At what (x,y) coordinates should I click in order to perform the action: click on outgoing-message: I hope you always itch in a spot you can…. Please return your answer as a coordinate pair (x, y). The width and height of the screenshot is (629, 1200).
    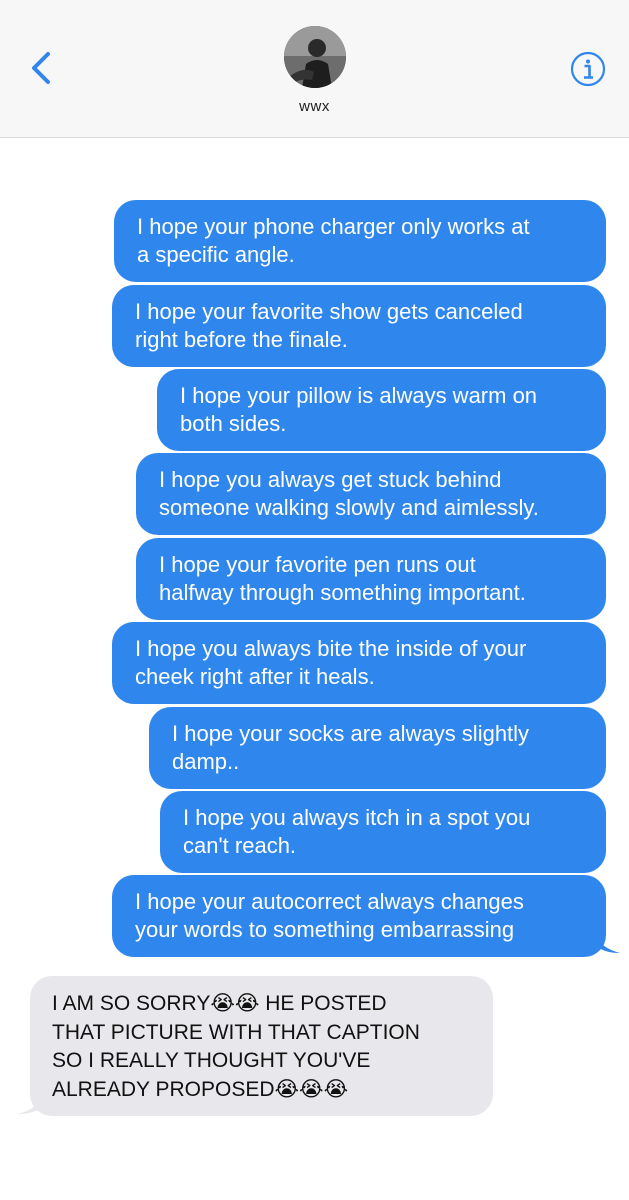
    Looking at the image, I should click on (383, 832).